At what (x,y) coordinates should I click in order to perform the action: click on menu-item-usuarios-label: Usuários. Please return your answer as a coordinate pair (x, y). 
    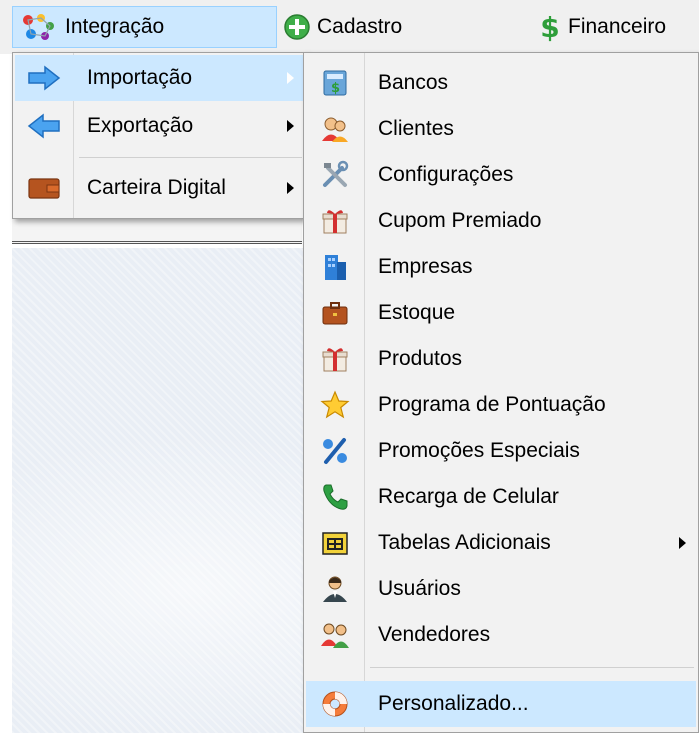
    Looking at the image, I should click on (419, 588).